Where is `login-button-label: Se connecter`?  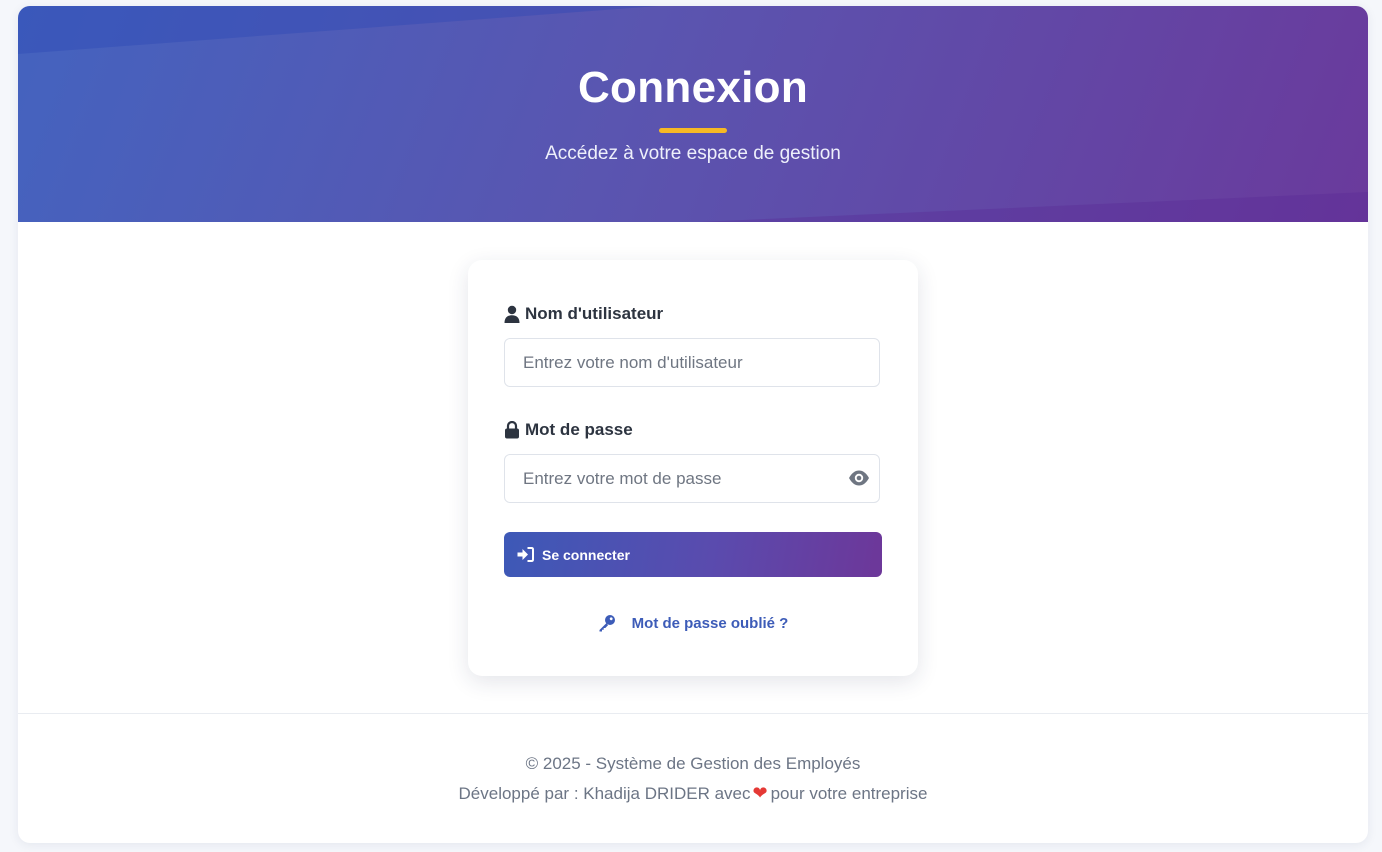
login-button-label: Se connecter is located at coordinates (586, 554).